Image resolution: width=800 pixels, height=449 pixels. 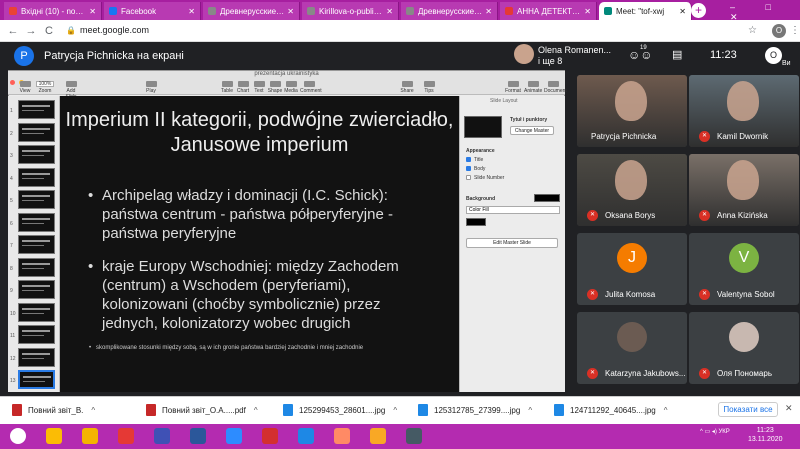 I want to click on participant-tile: J ✕ Julita Komosa, so click(x=632, y=269).